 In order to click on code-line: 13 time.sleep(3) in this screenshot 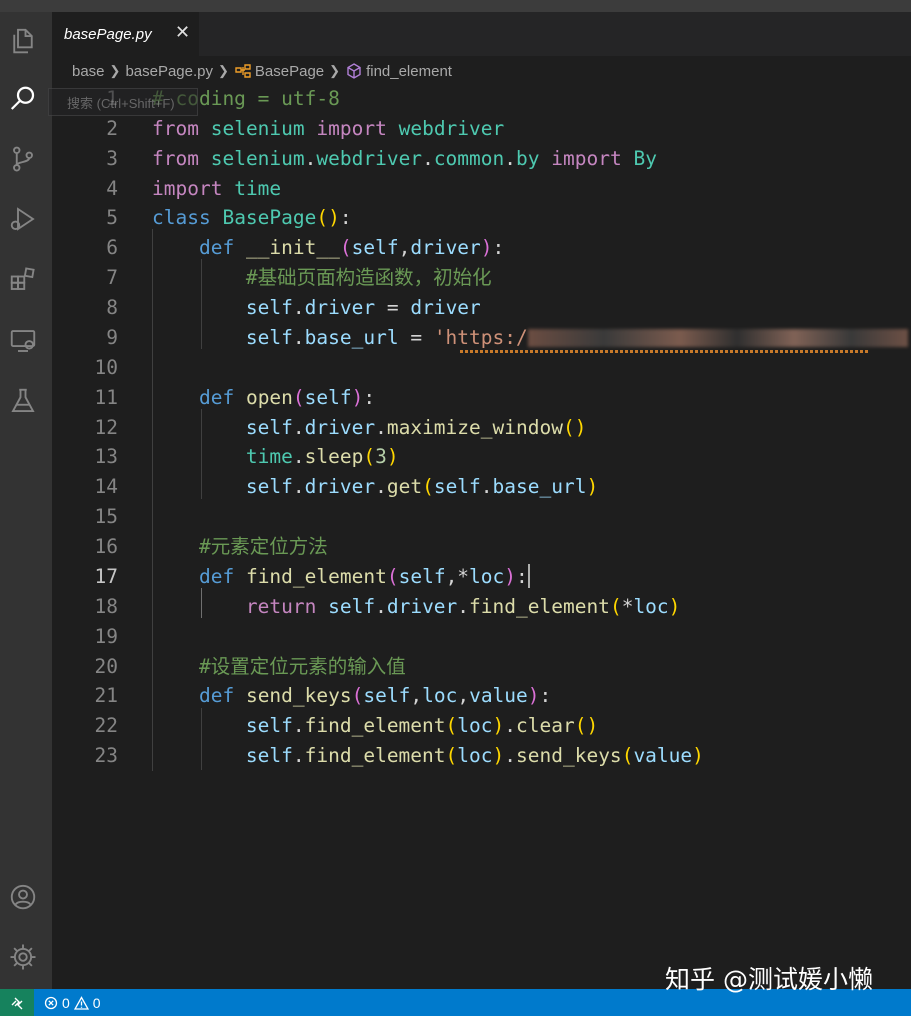, I will do `click(481, 457)`.